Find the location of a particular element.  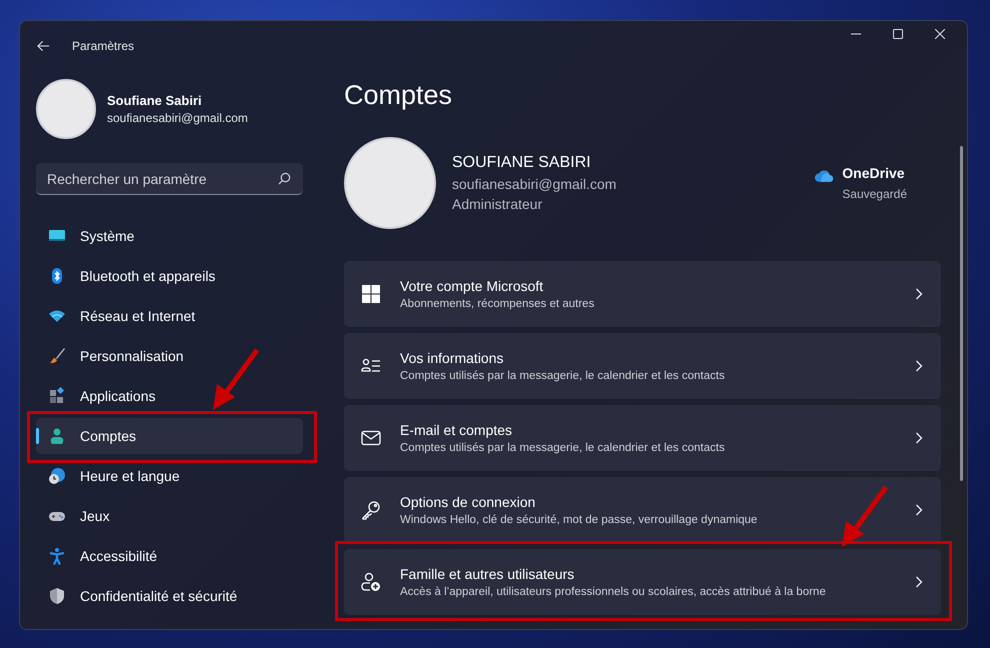

card-title: Famille et autres utilisateurs is located at coordinates (488, 574).